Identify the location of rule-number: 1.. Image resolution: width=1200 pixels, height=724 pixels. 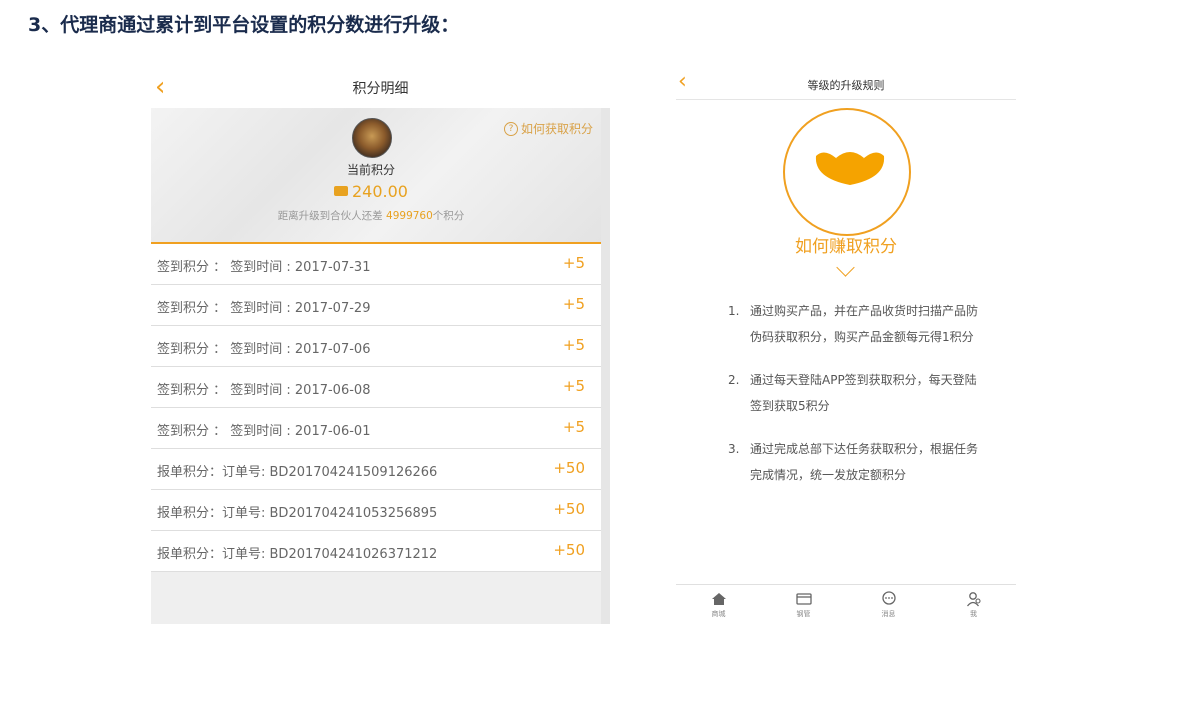
(734, 311).